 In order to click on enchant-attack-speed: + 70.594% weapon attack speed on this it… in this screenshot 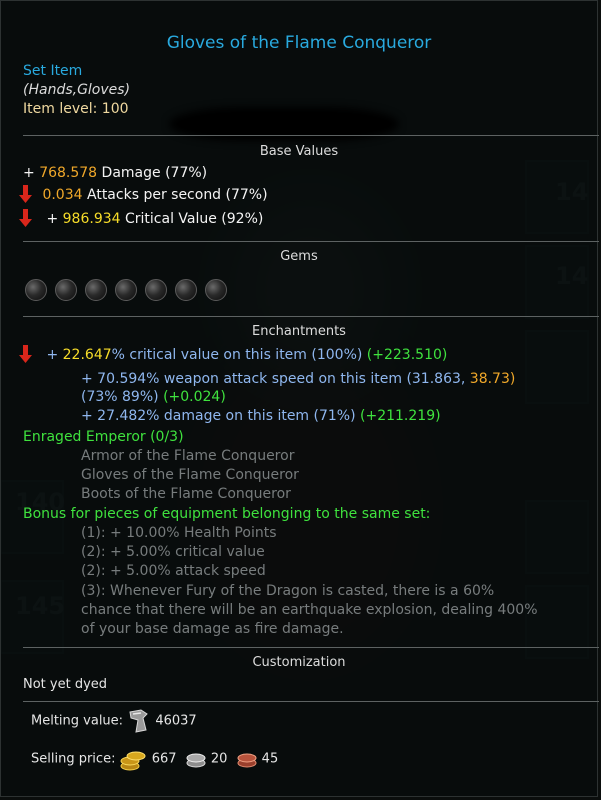, I will do `click(298, 379)`.